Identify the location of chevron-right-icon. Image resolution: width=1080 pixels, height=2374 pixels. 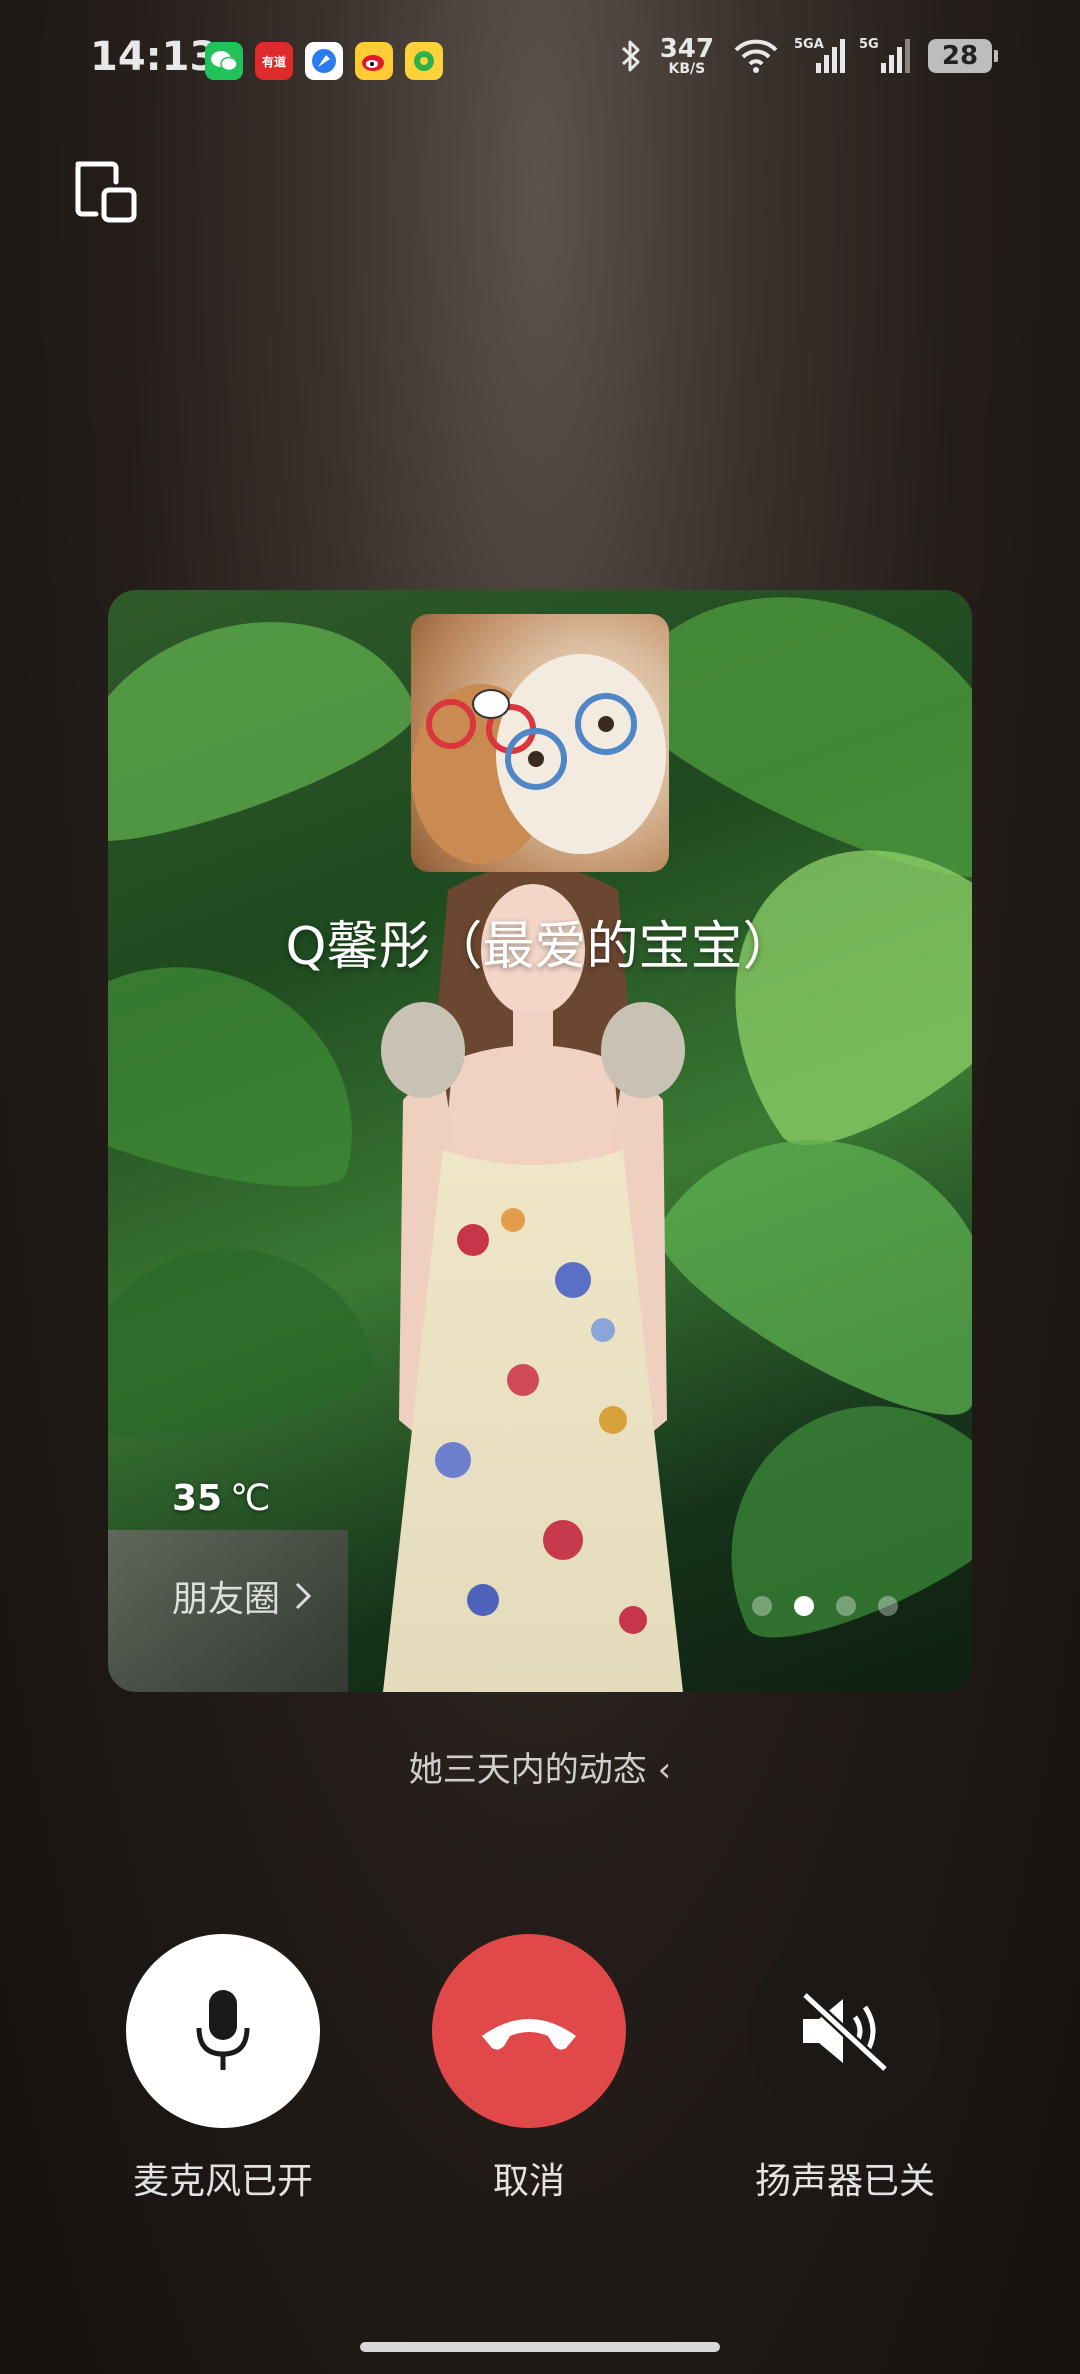
(303, 1596).